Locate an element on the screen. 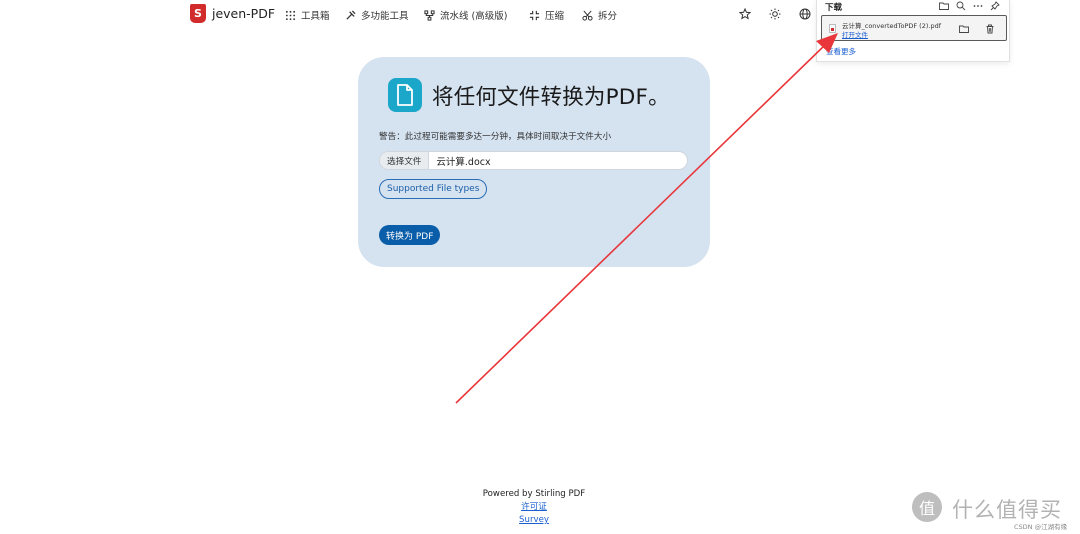  convert-to-pdf-button: 转换为 PDF is located at coordinates (410, 235).